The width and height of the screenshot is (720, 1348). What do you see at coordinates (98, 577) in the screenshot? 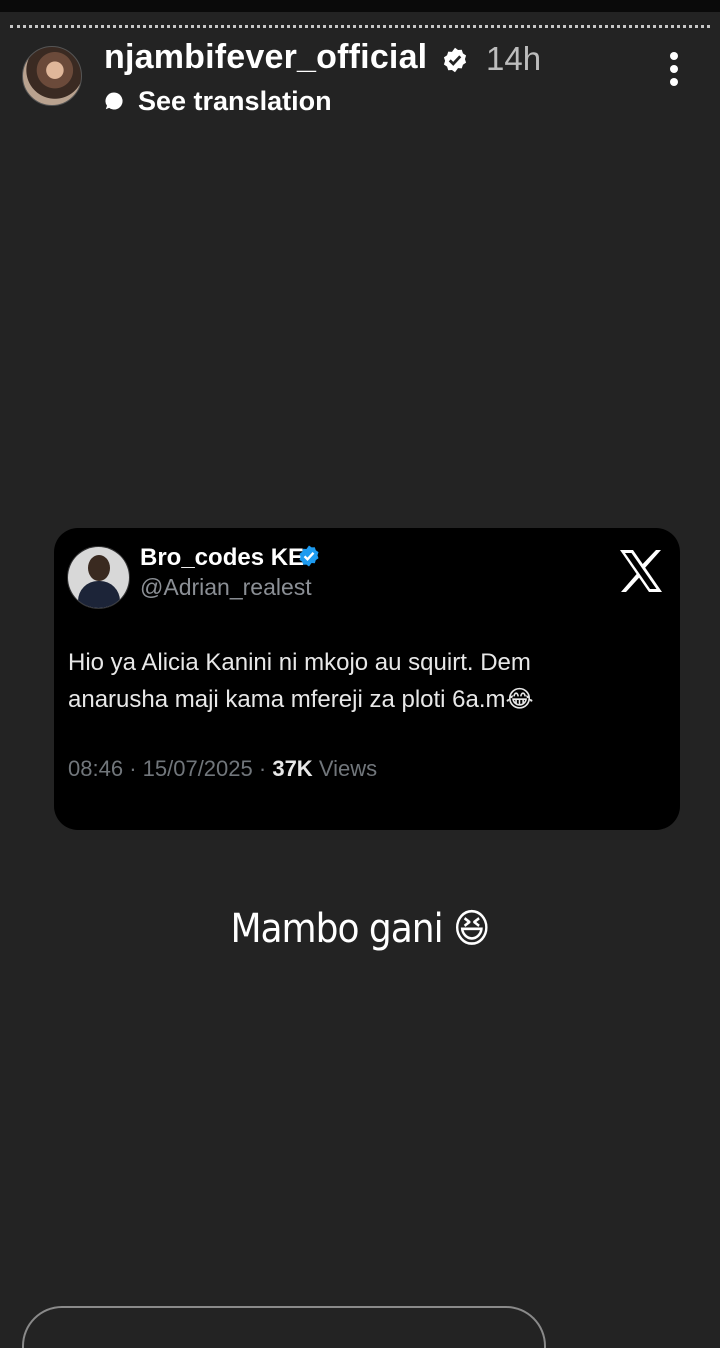
I see `tweet-author-avatar` at bounding box center [98, 577].